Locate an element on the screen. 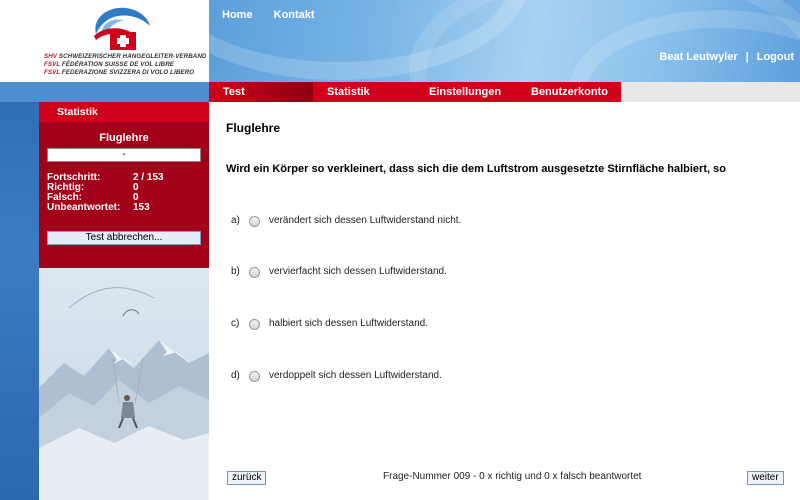  answer-radio-a is located at coordinates (254, 221).